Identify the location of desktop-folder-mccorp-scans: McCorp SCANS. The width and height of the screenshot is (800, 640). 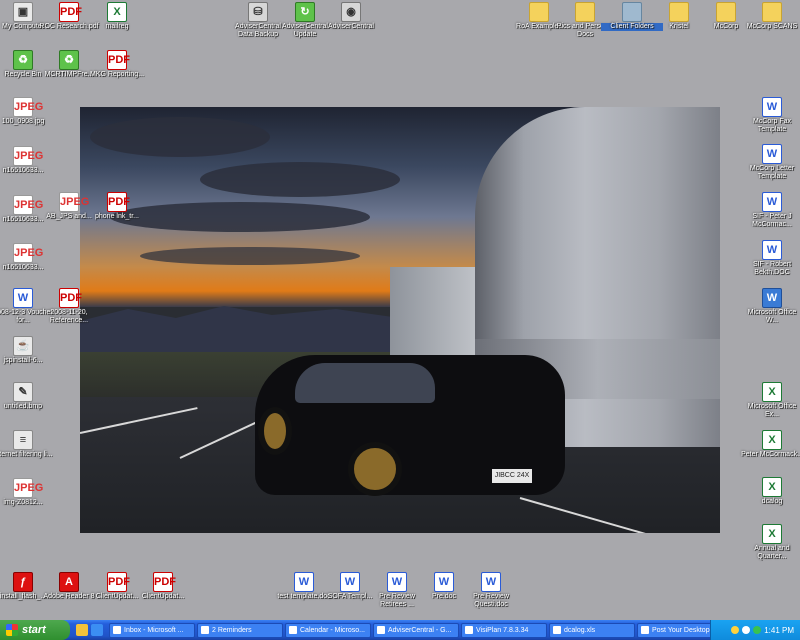
(770, 16).